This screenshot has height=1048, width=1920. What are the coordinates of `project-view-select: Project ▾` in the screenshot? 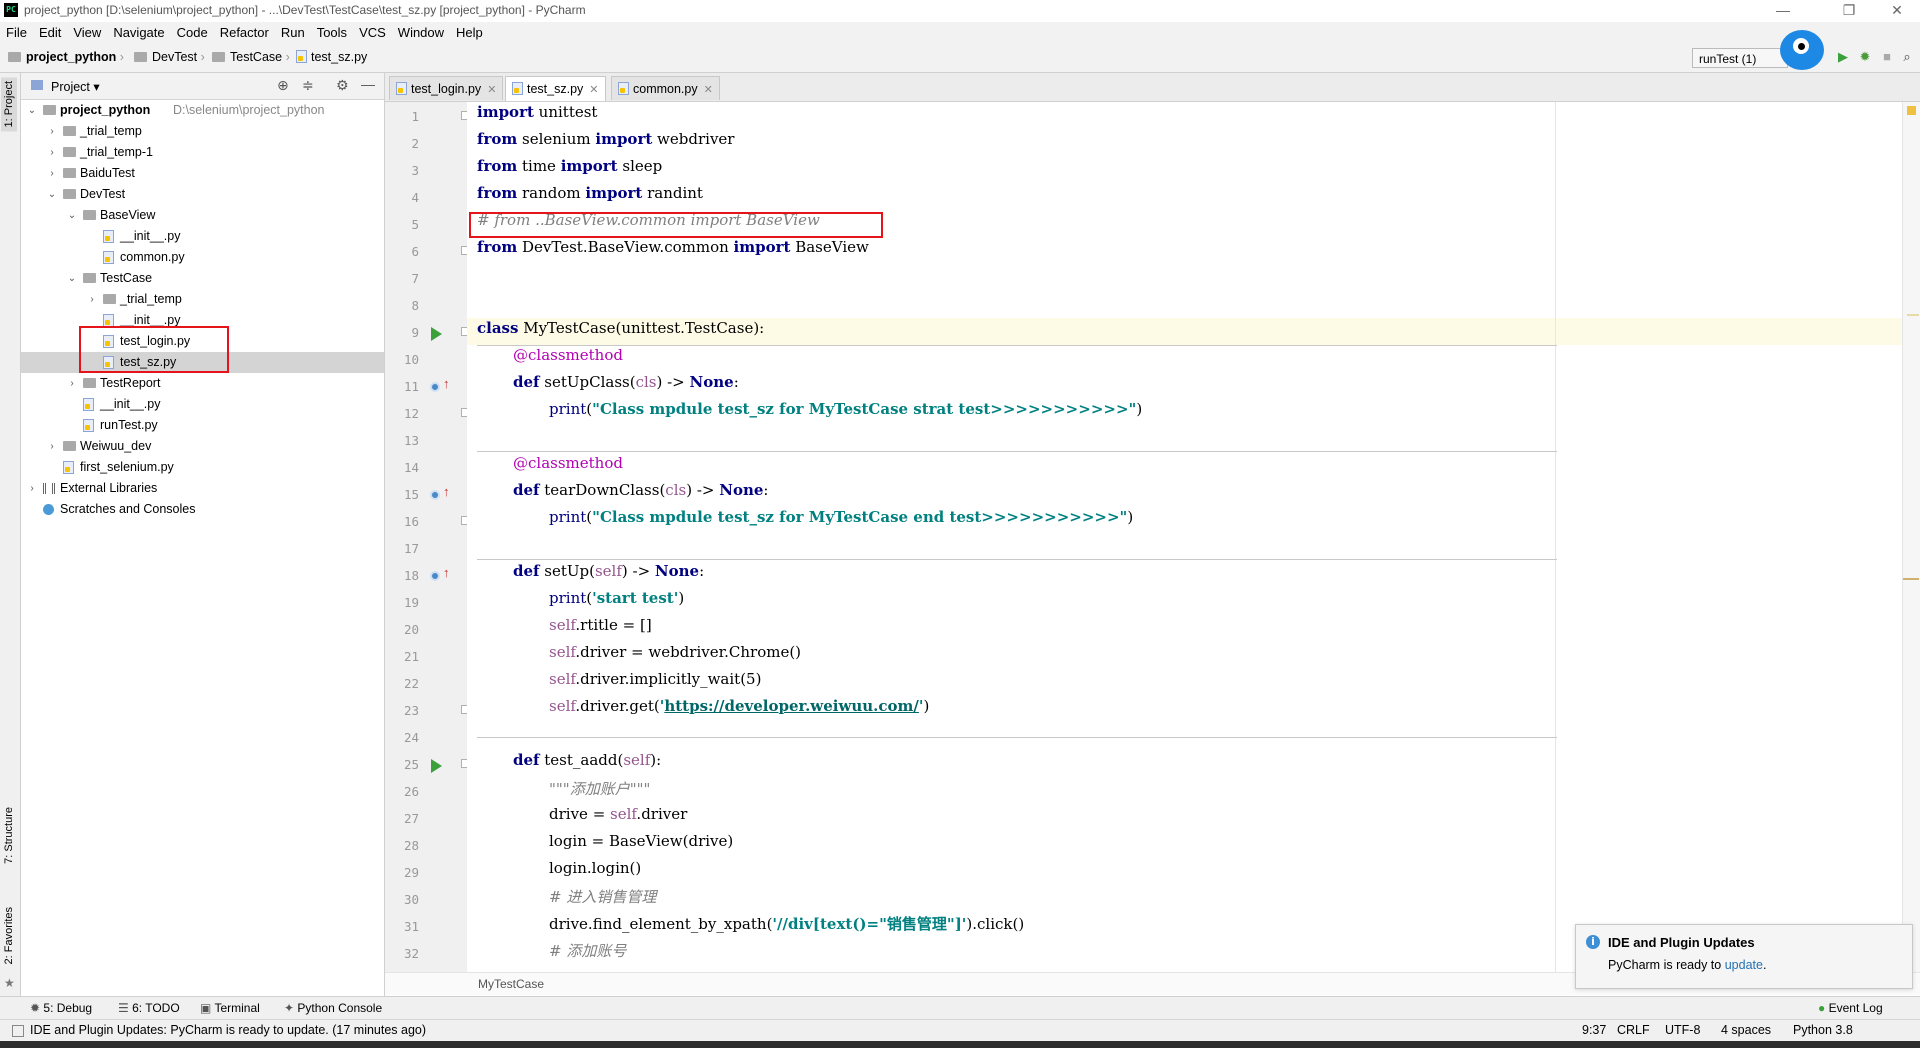 It's located at (75, 86).